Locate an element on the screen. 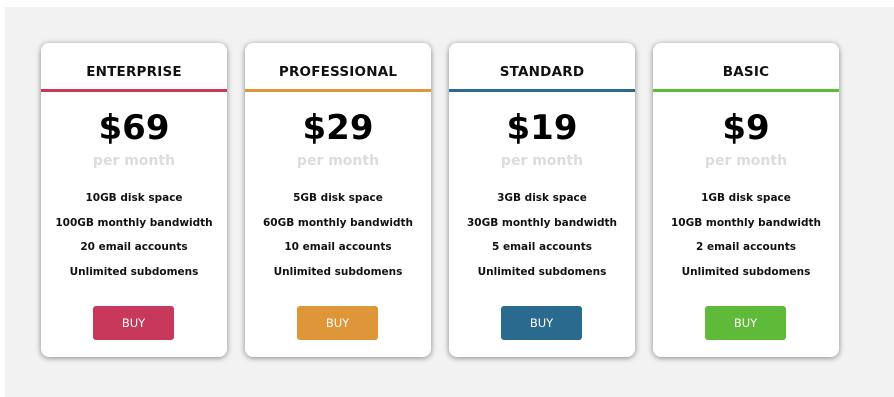 The height and width of the screenshot is (397, 894). buy-button-enterprise: BUY is located at coordinates (133, 323).